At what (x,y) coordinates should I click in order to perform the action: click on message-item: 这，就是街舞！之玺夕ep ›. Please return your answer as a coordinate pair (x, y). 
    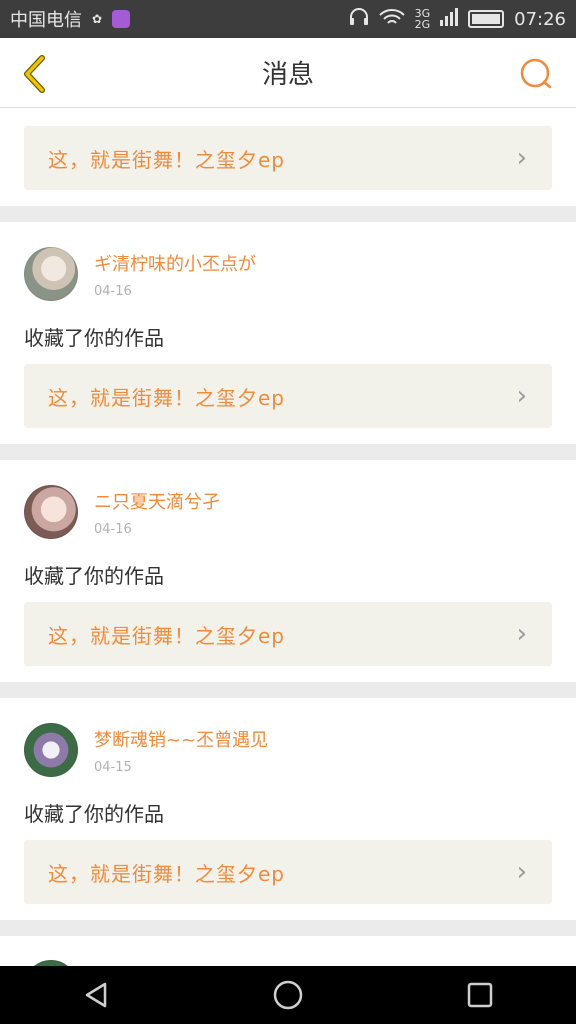
    Looking at the image, I should click on (288, 157).